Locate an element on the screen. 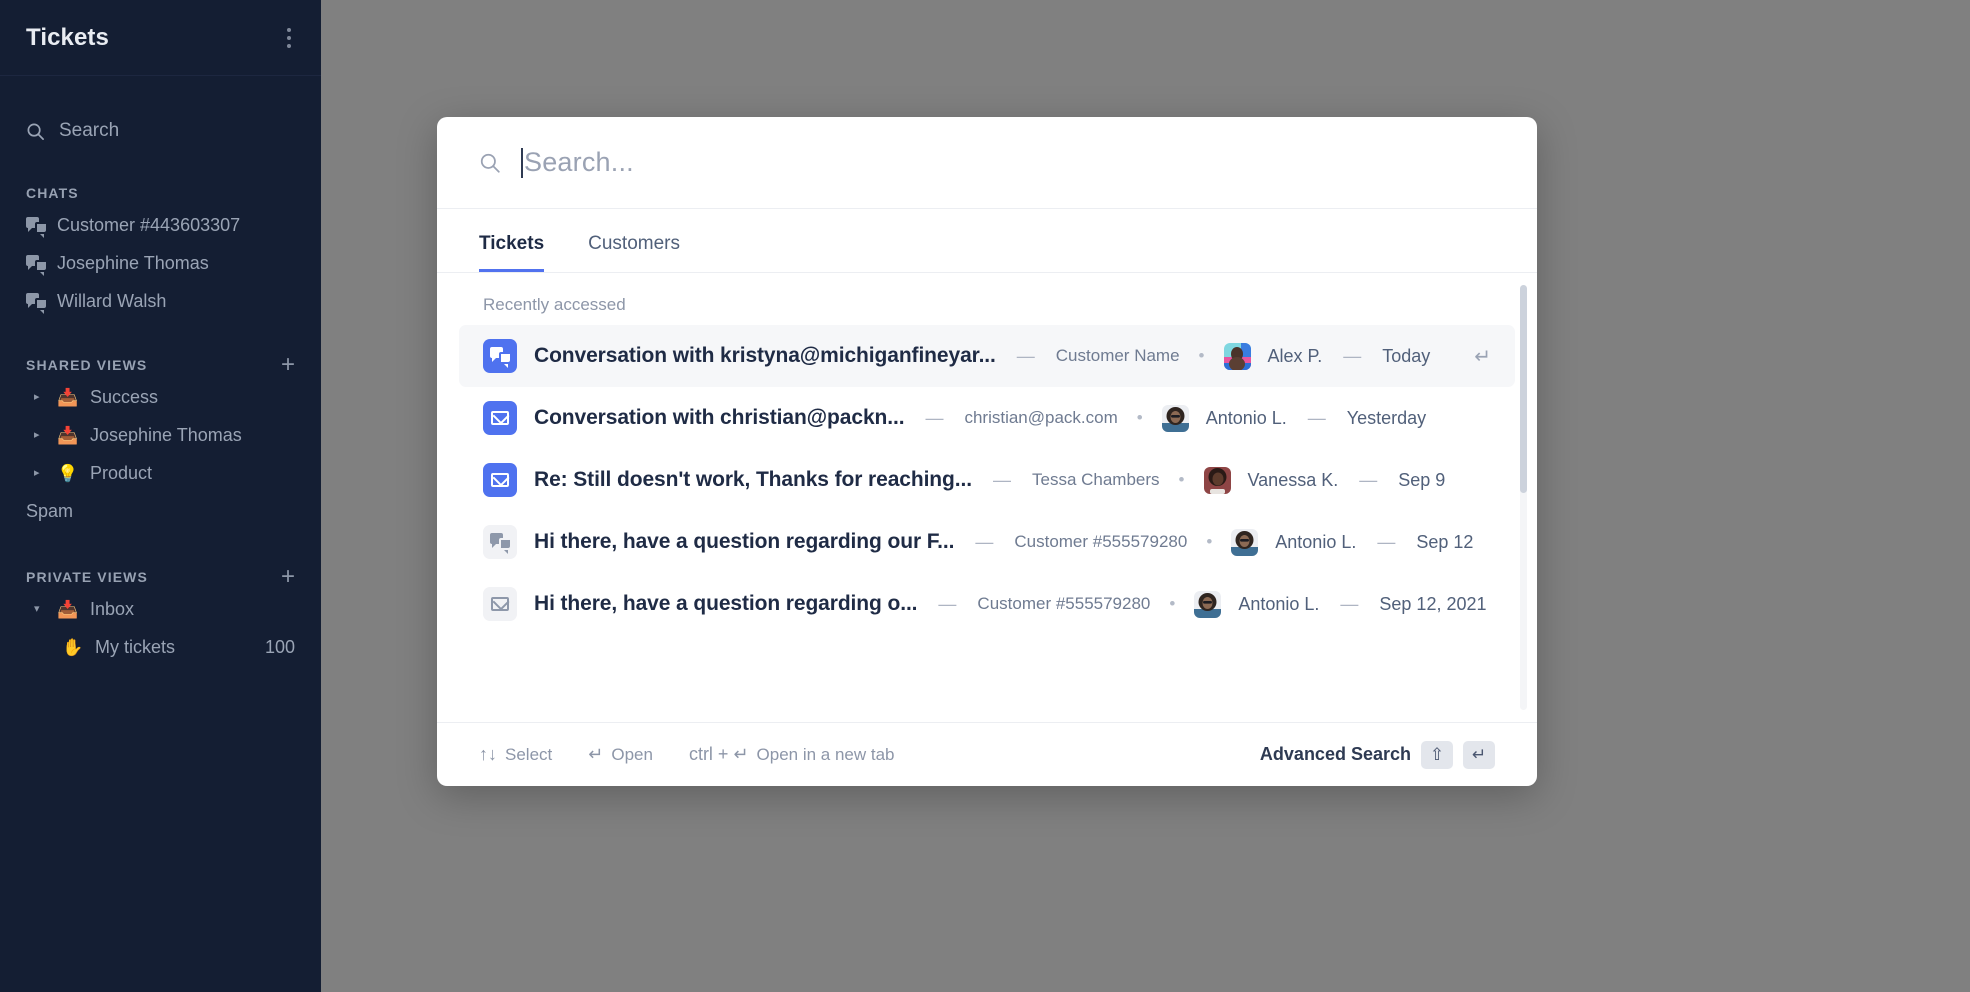  advanced-search-button: Advanced Search is located at coordinates (1335, 754).